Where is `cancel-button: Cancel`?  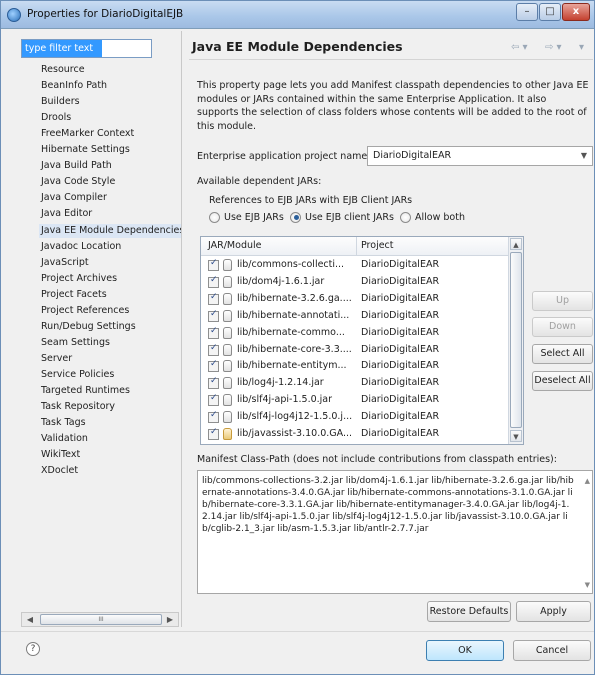 cancel-button: Cancel is located at coordinates (552, 650).